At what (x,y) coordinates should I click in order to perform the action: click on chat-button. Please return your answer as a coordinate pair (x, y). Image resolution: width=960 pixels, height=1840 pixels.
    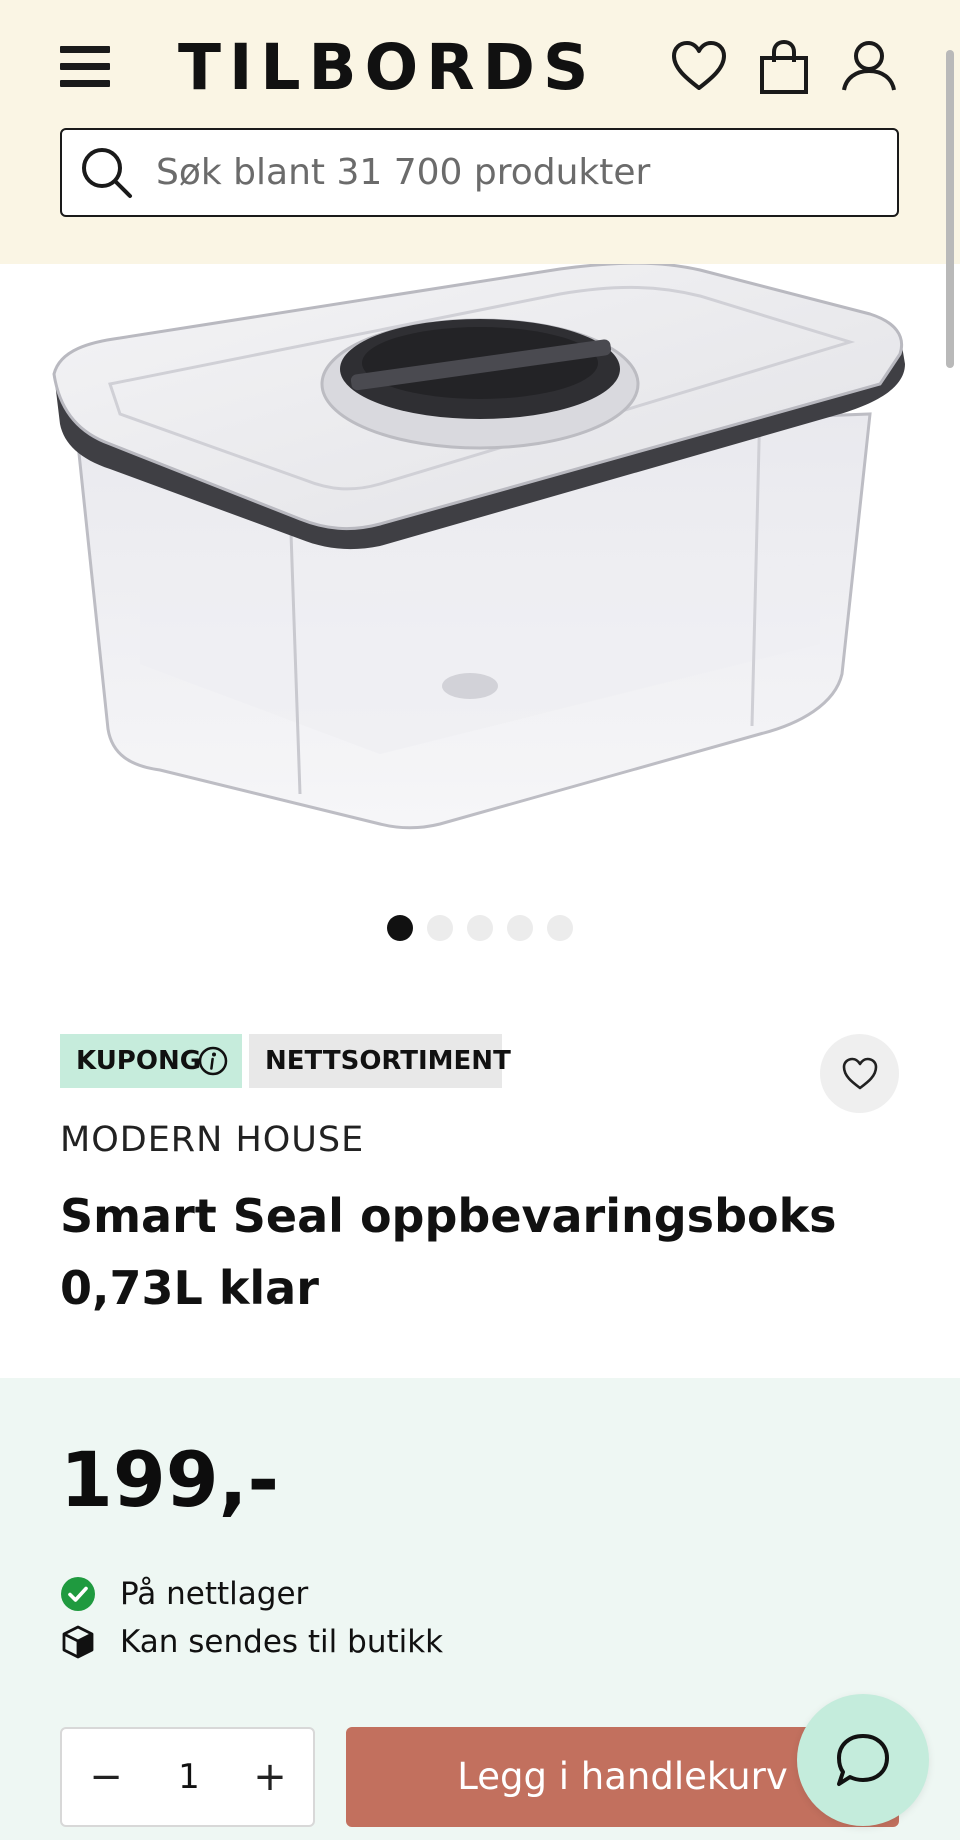
    Looking at the image, I should click on (863, 1760).